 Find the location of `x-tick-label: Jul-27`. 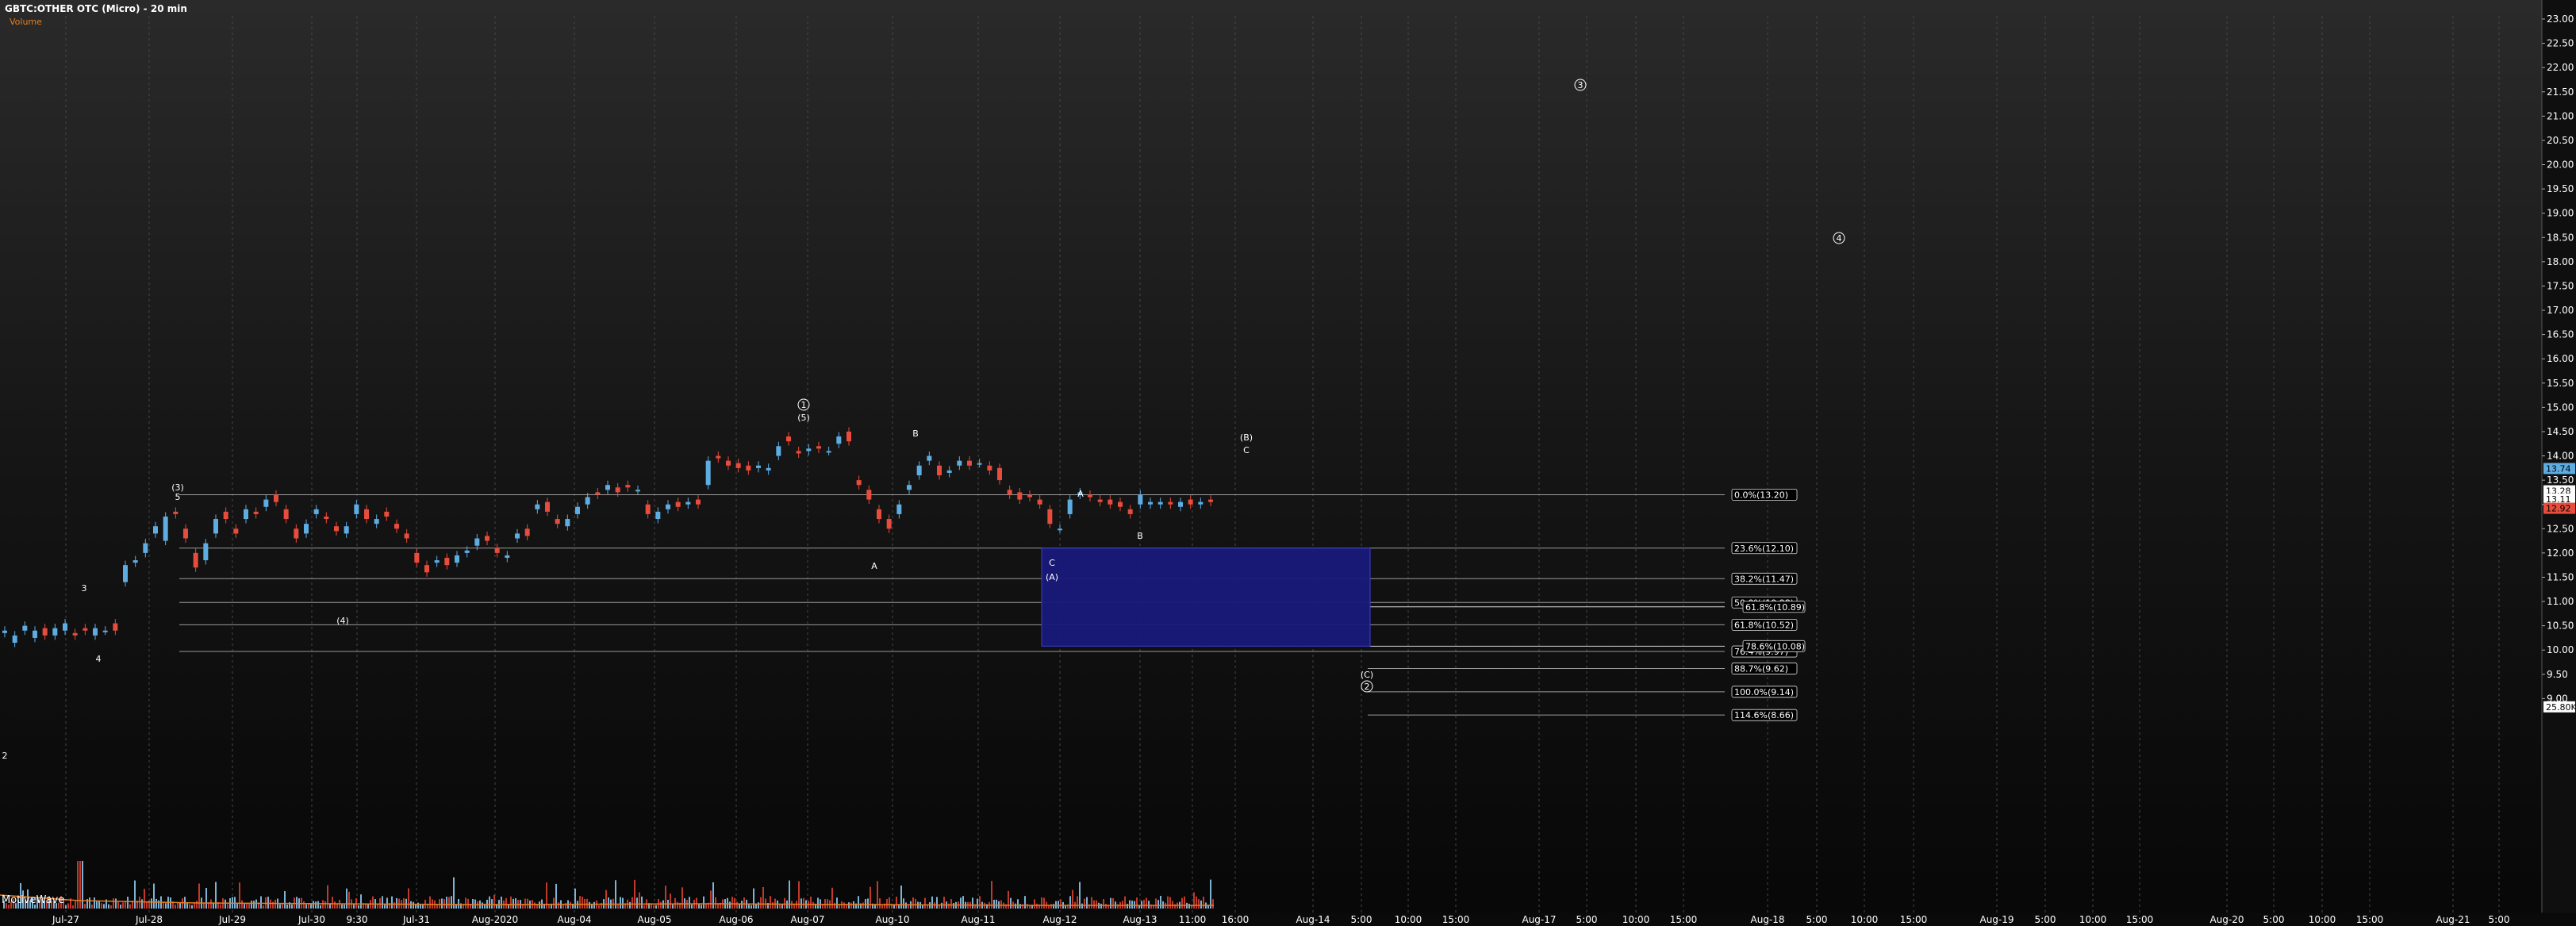

x-tick-label: Jul-27 is located at coordinates (65, 919).